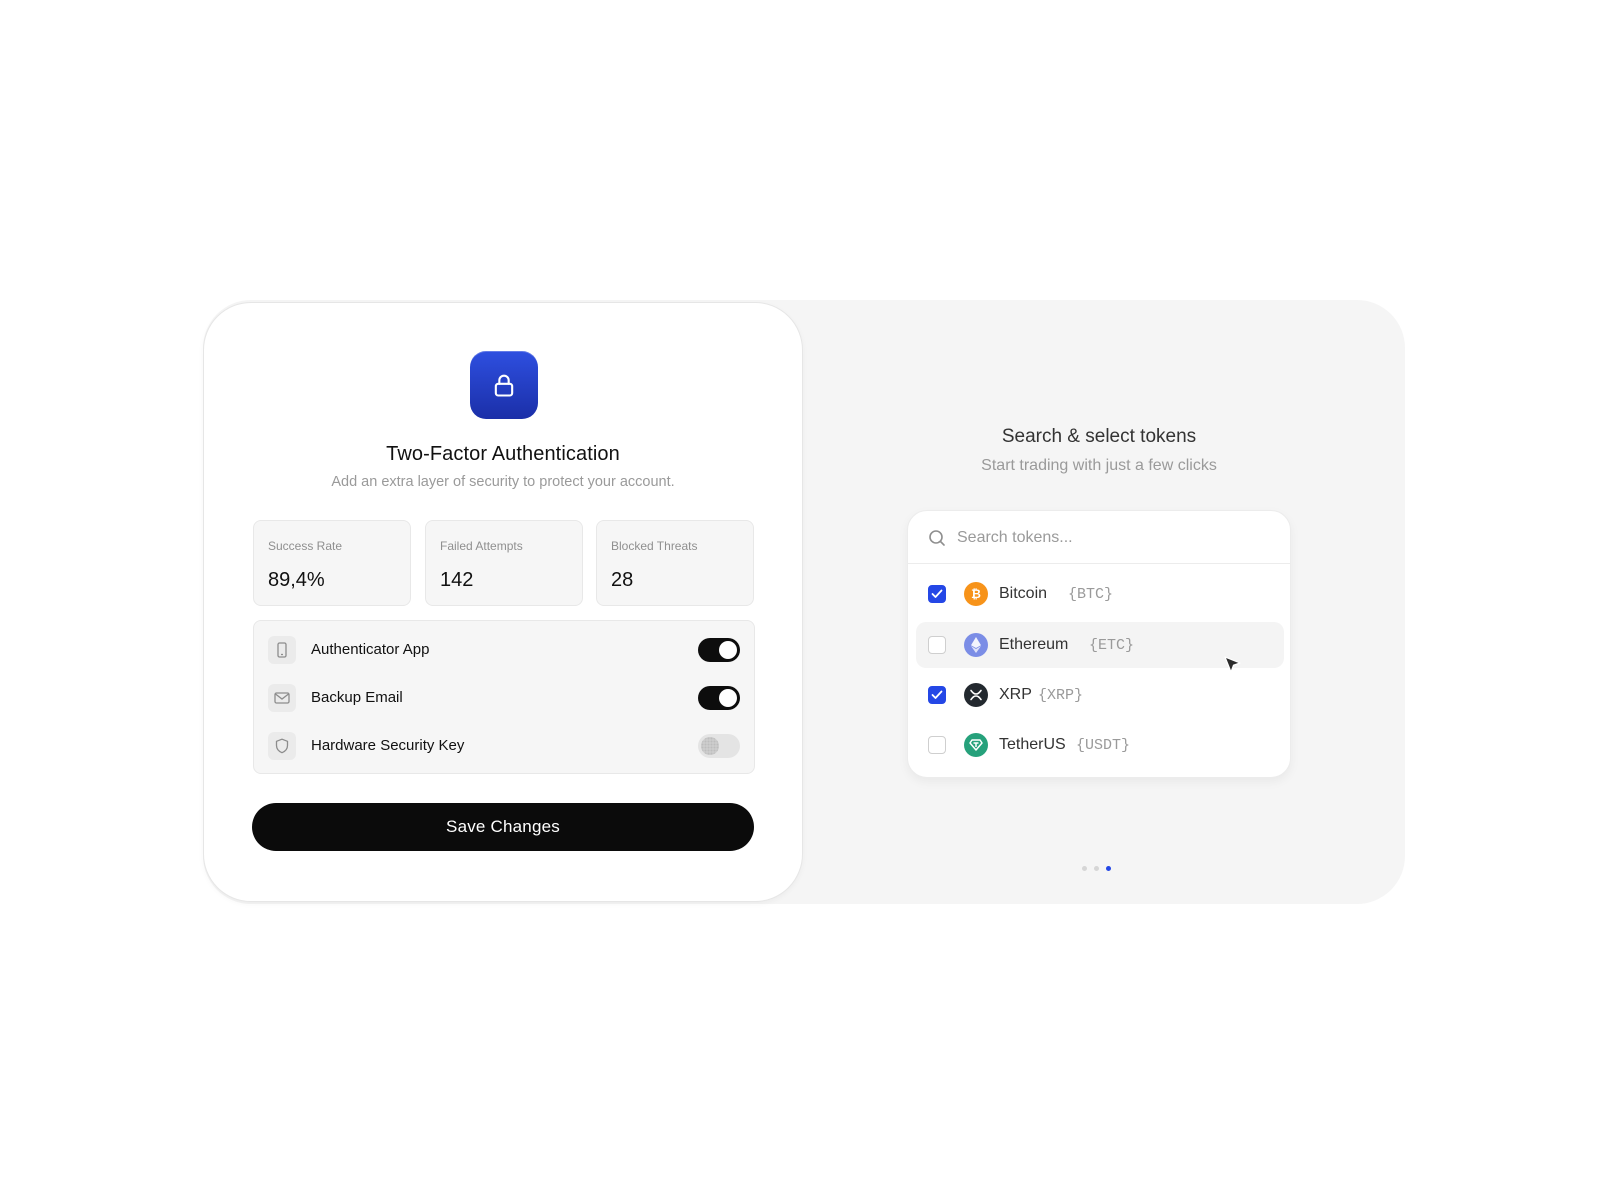  I want to click on authenticator-app-toggle, so click(719, 650).